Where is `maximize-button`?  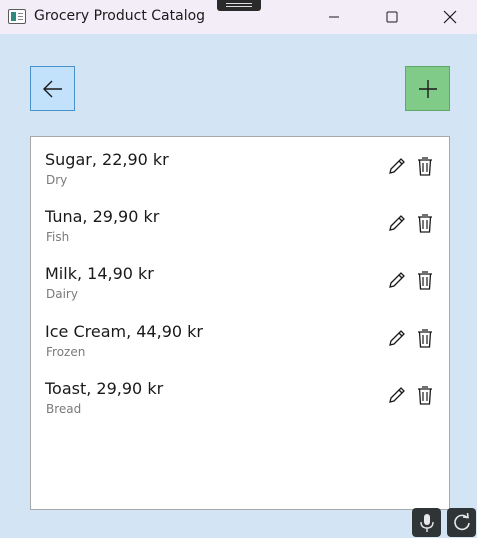
maximize-button is located at coordinates (392, 17).